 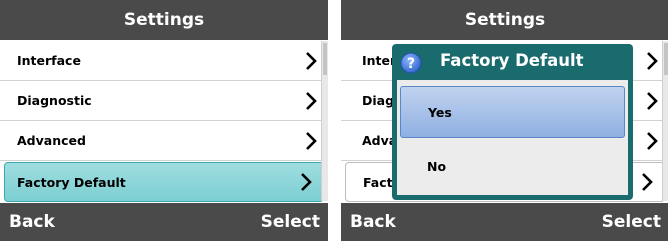 I want to click on option-yes: Yes, so click(x=512, y=112).